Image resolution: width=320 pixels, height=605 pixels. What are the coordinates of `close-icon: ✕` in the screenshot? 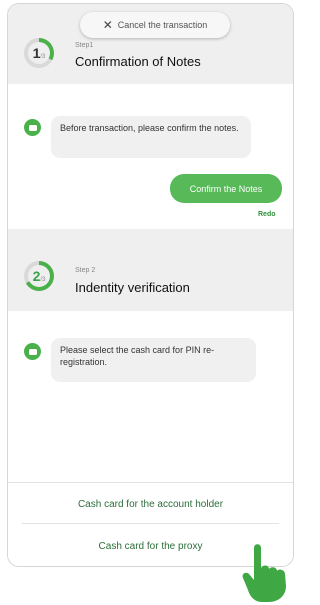 It's located at (107, 25).